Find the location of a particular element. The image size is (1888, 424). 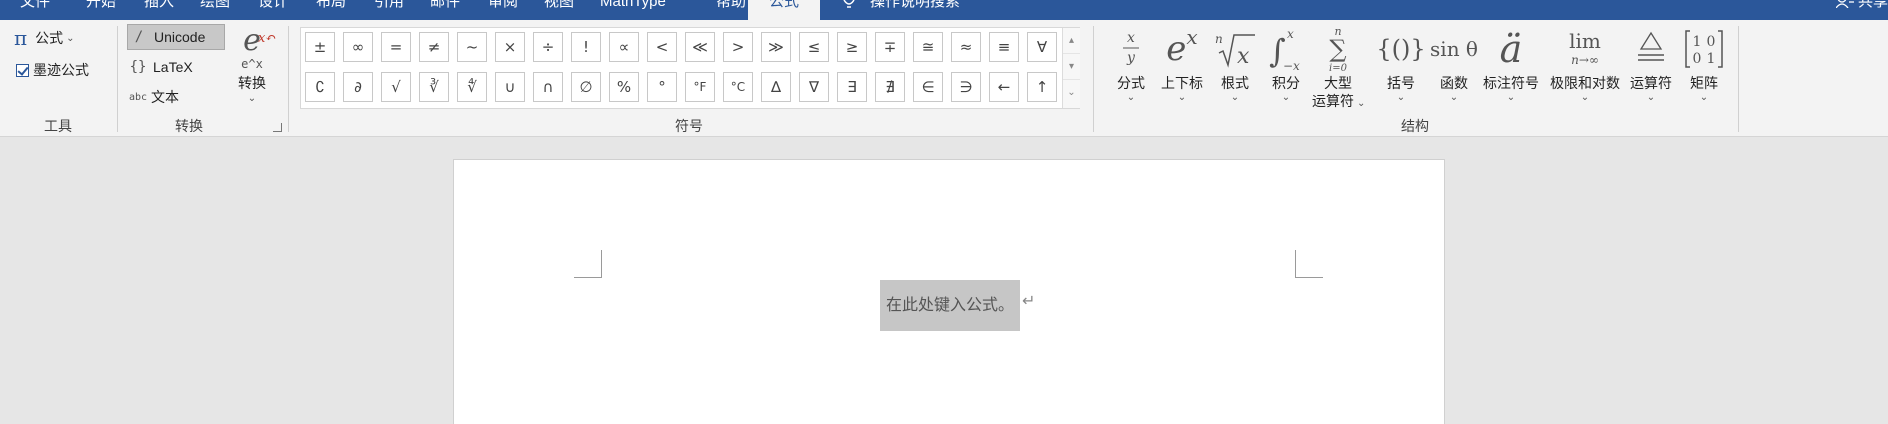

tab-file: 文件 is located at coordinates (35, 10).